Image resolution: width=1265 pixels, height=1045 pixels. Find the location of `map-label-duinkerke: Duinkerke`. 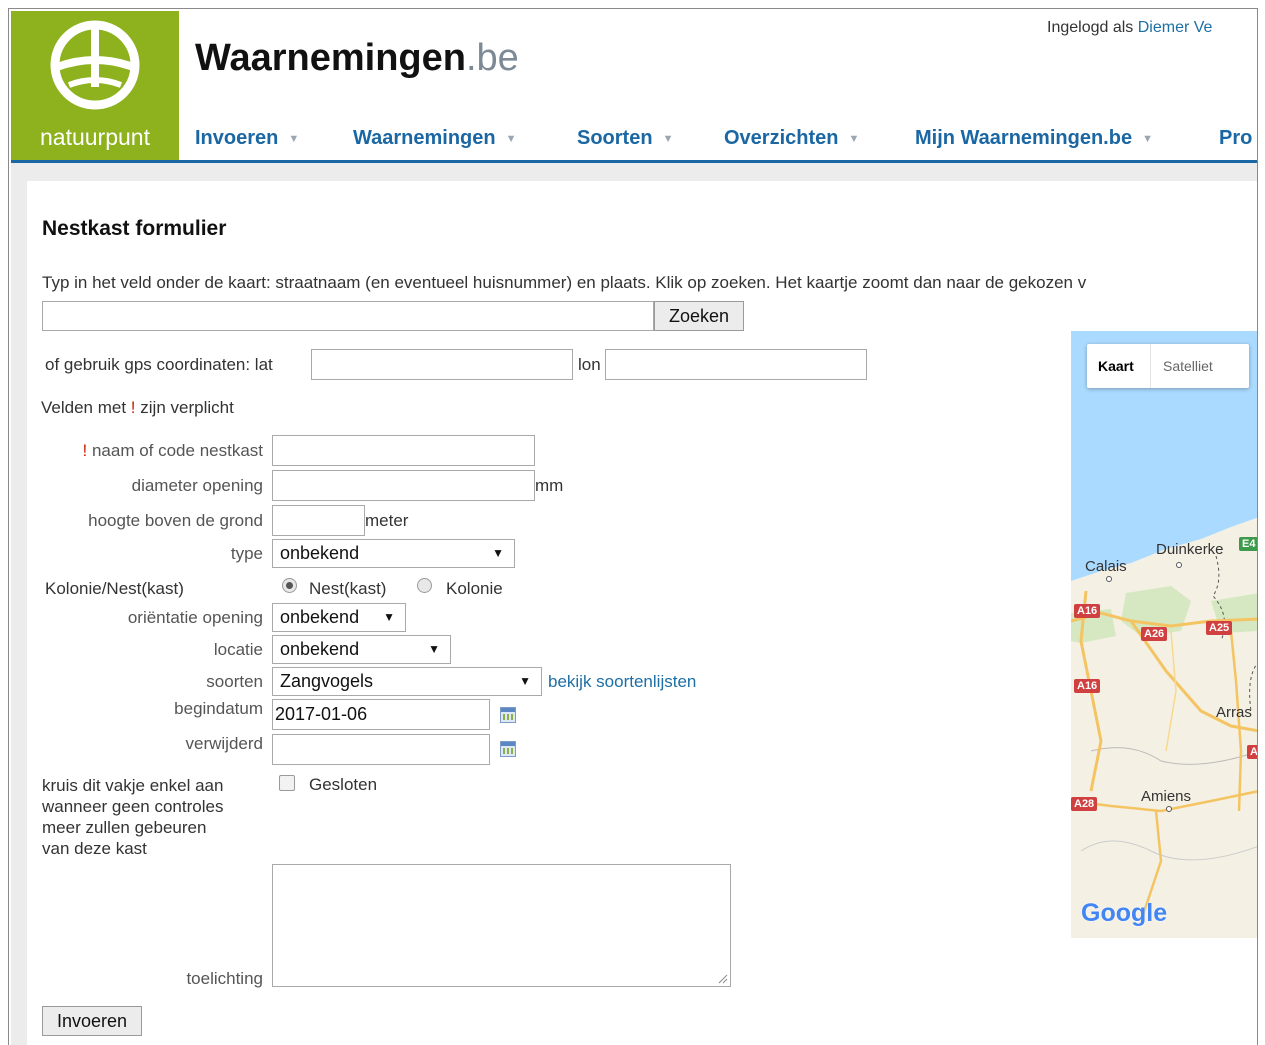

map-label-duinkerke: Duinkerke is located at coordinates (1190, 549).